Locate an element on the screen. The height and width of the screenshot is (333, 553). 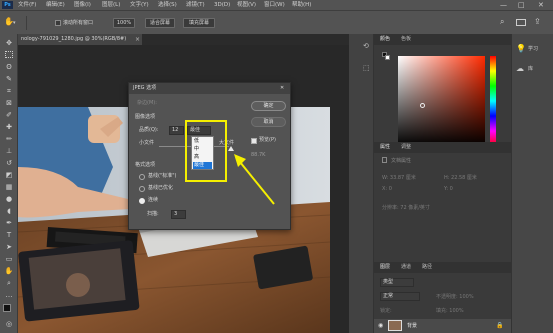
minimize-button: — is located at coordinates (503, 5).